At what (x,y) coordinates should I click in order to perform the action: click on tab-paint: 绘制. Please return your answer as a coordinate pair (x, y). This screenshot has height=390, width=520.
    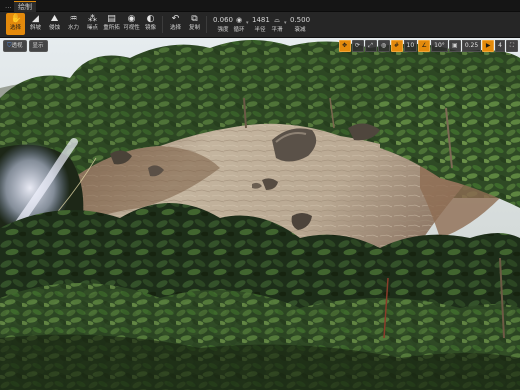
    Looking at the image, I should click on (25, 6).